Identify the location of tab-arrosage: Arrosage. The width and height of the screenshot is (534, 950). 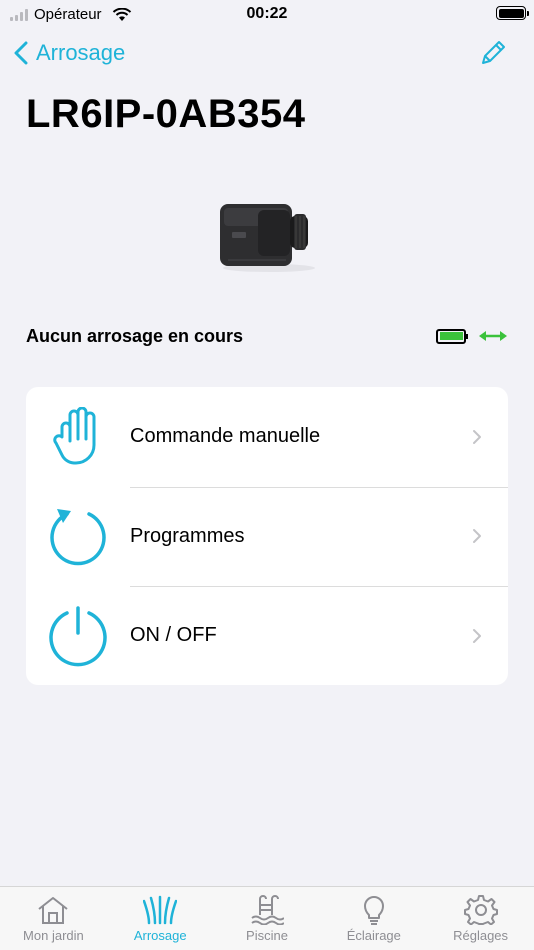
(160, 918).